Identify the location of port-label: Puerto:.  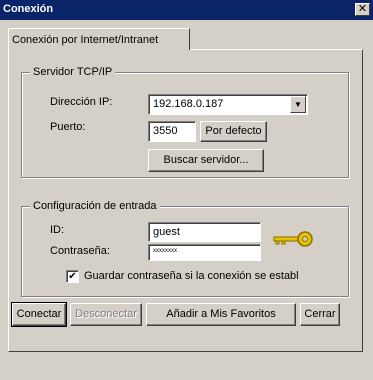
(68, 127).